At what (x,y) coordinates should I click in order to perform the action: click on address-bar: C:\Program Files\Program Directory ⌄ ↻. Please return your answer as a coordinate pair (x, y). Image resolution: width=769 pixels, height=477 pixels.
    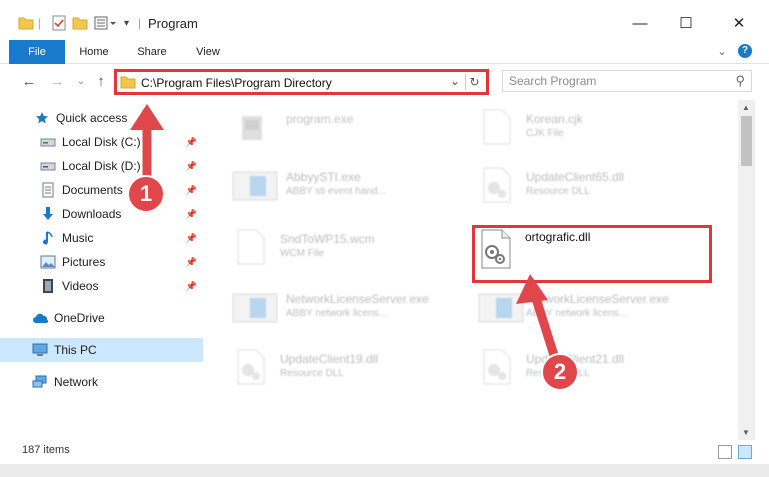
    Looking at the image, I should click on (301, 82).